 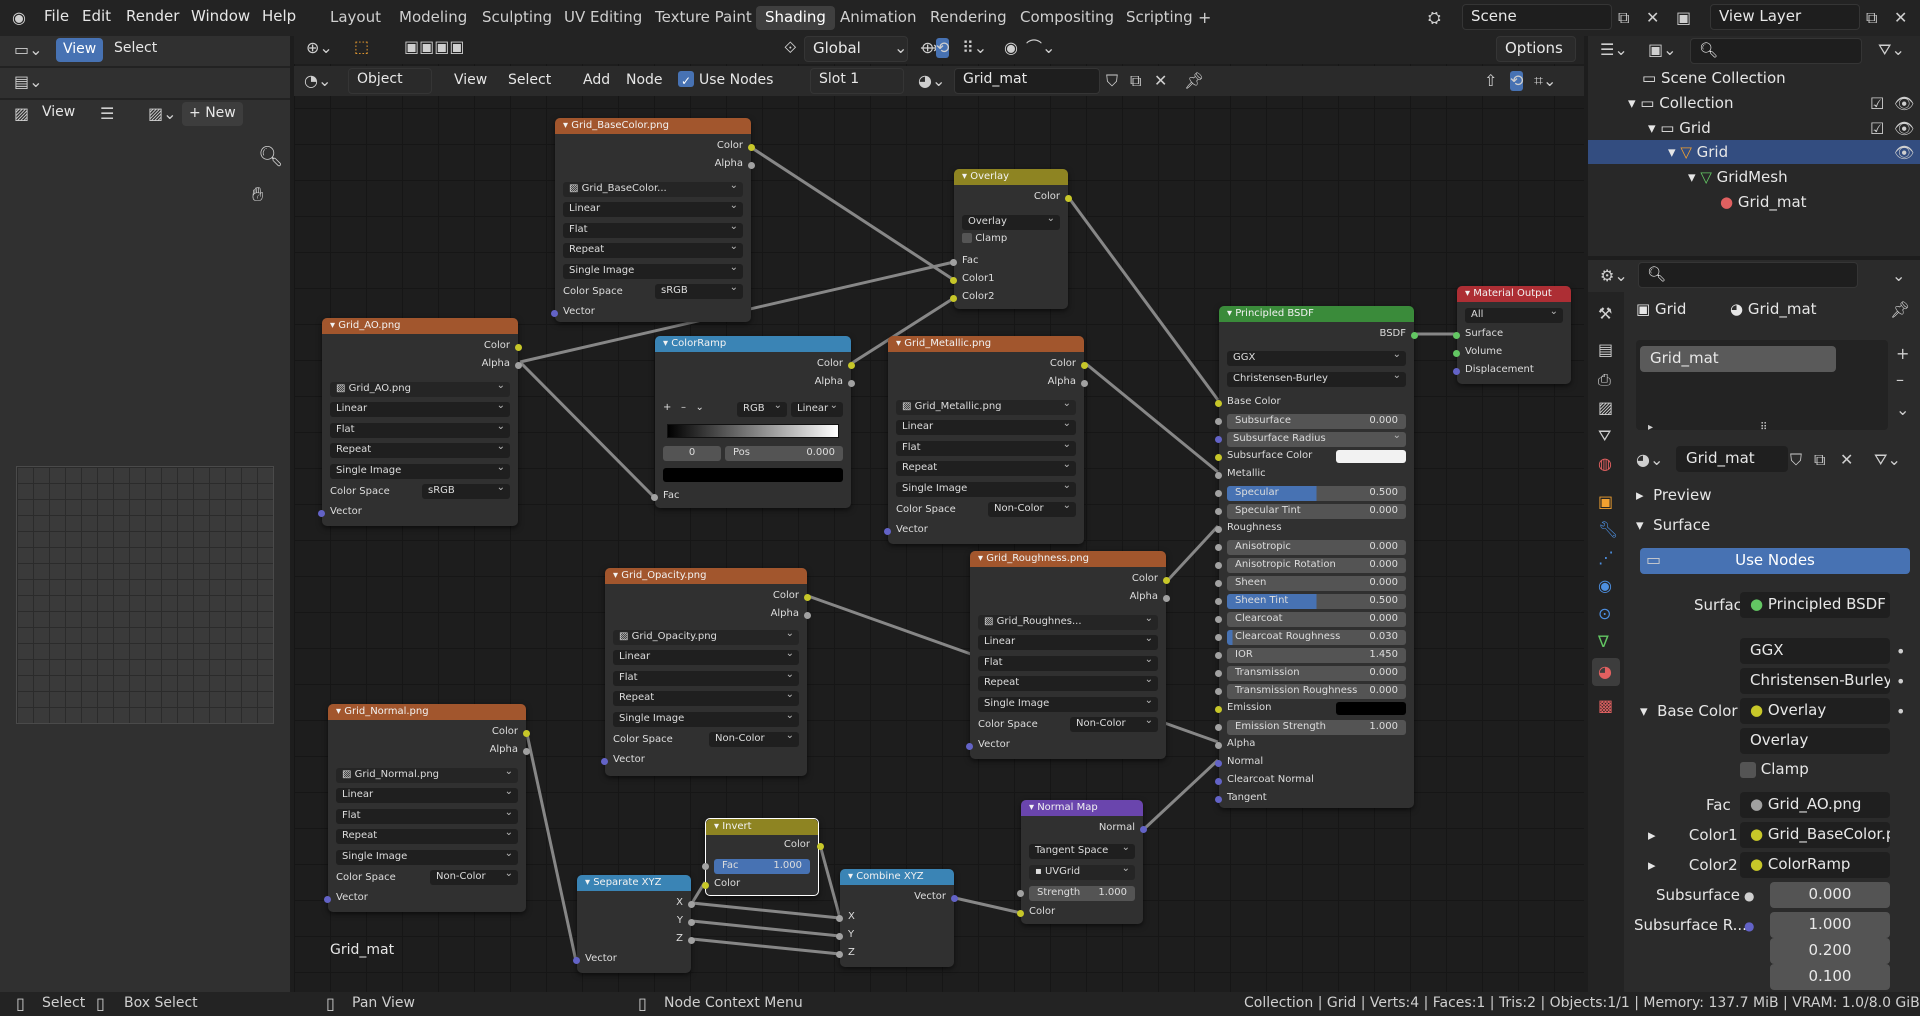 I want to click on remove-view-layer-icon: ✕, so click(x=1900, y=18).